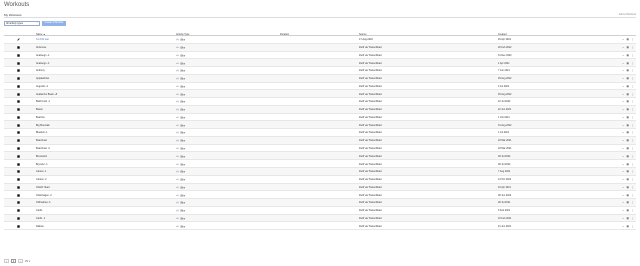 The image size is (640, 266). Describe the element at coordinates (43, 148) in the screenshot. I see `workout-name: Boardman -2` at that location.